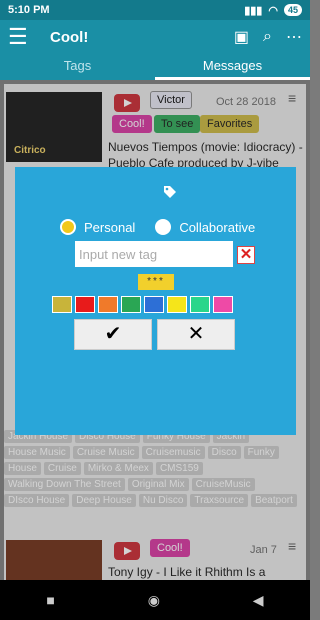  What do you see at coordinates (294, 37) in the screenshot?
I see `more-icon: ⋯` at bounding box center [294, 37].